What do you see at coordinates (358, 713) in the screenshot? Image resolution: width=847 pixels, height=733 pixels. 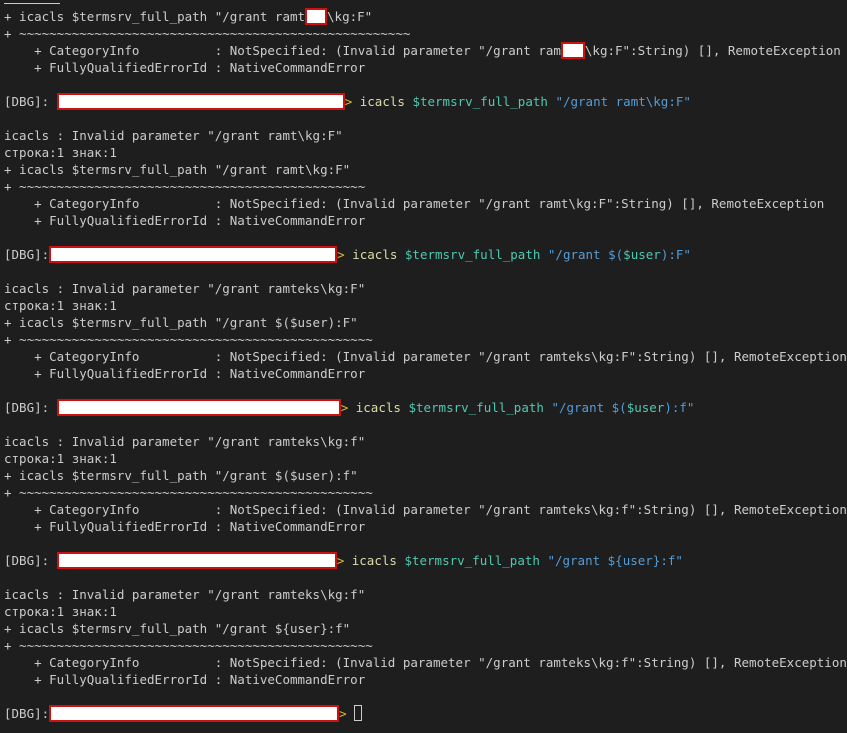 I see `text-cursor` at bounding box center [358, 713].